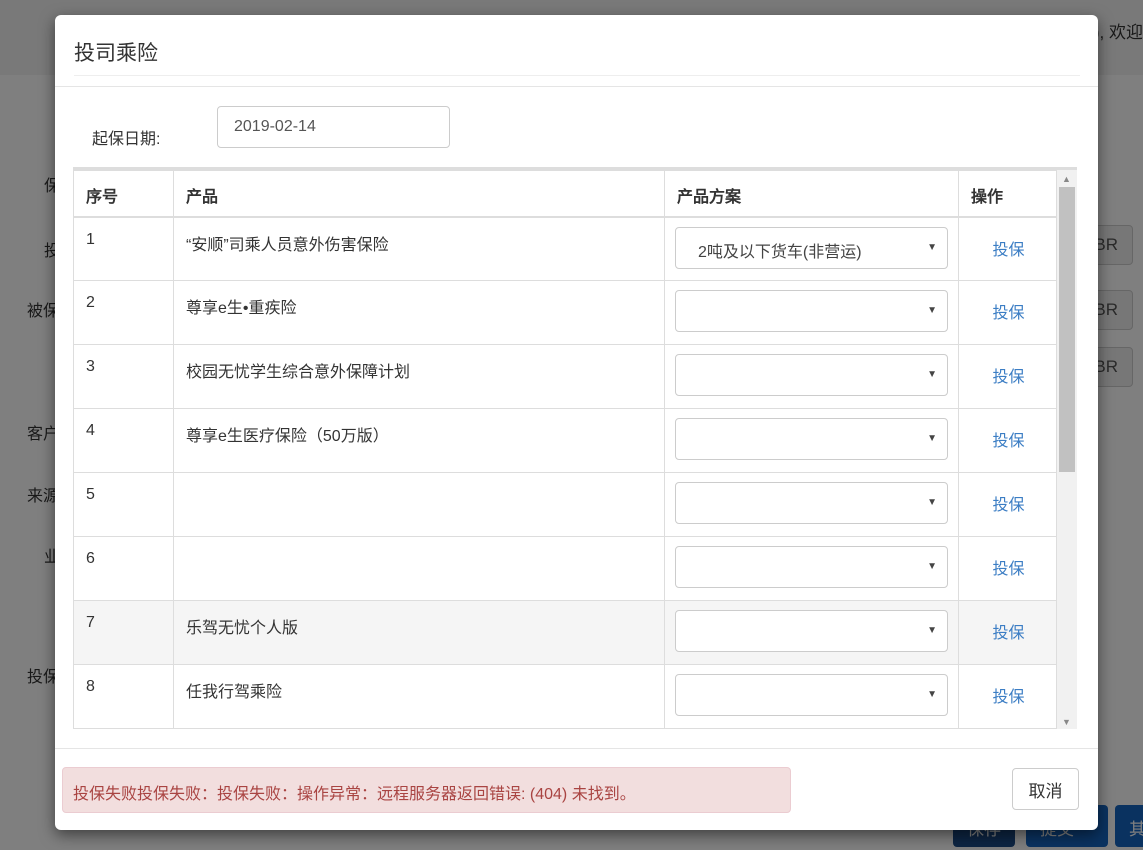 This screenshot has width=1143, height=850. I want to click on start-date-input, so click(333, 127).